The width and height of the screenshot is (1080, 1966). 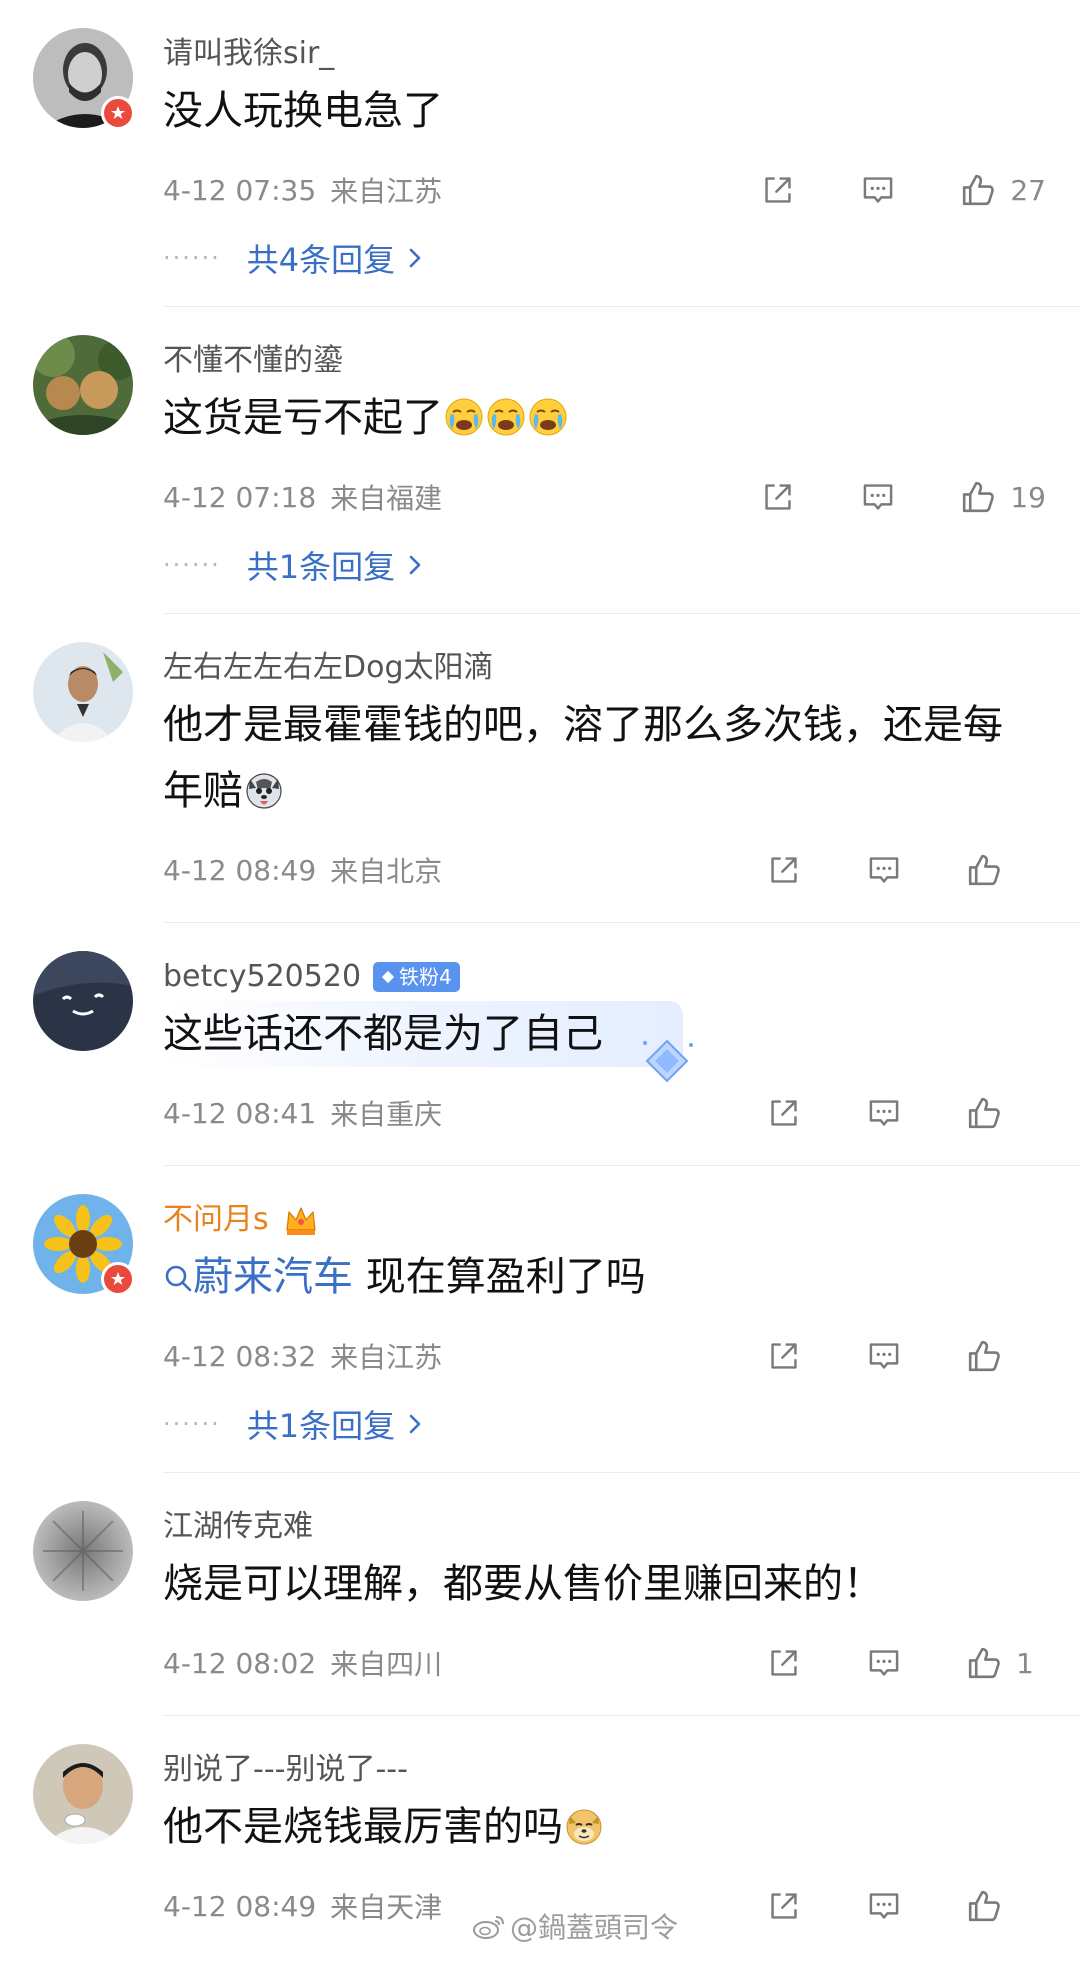 I want to click on replies-dots: ······, so click(x=192, y=258).